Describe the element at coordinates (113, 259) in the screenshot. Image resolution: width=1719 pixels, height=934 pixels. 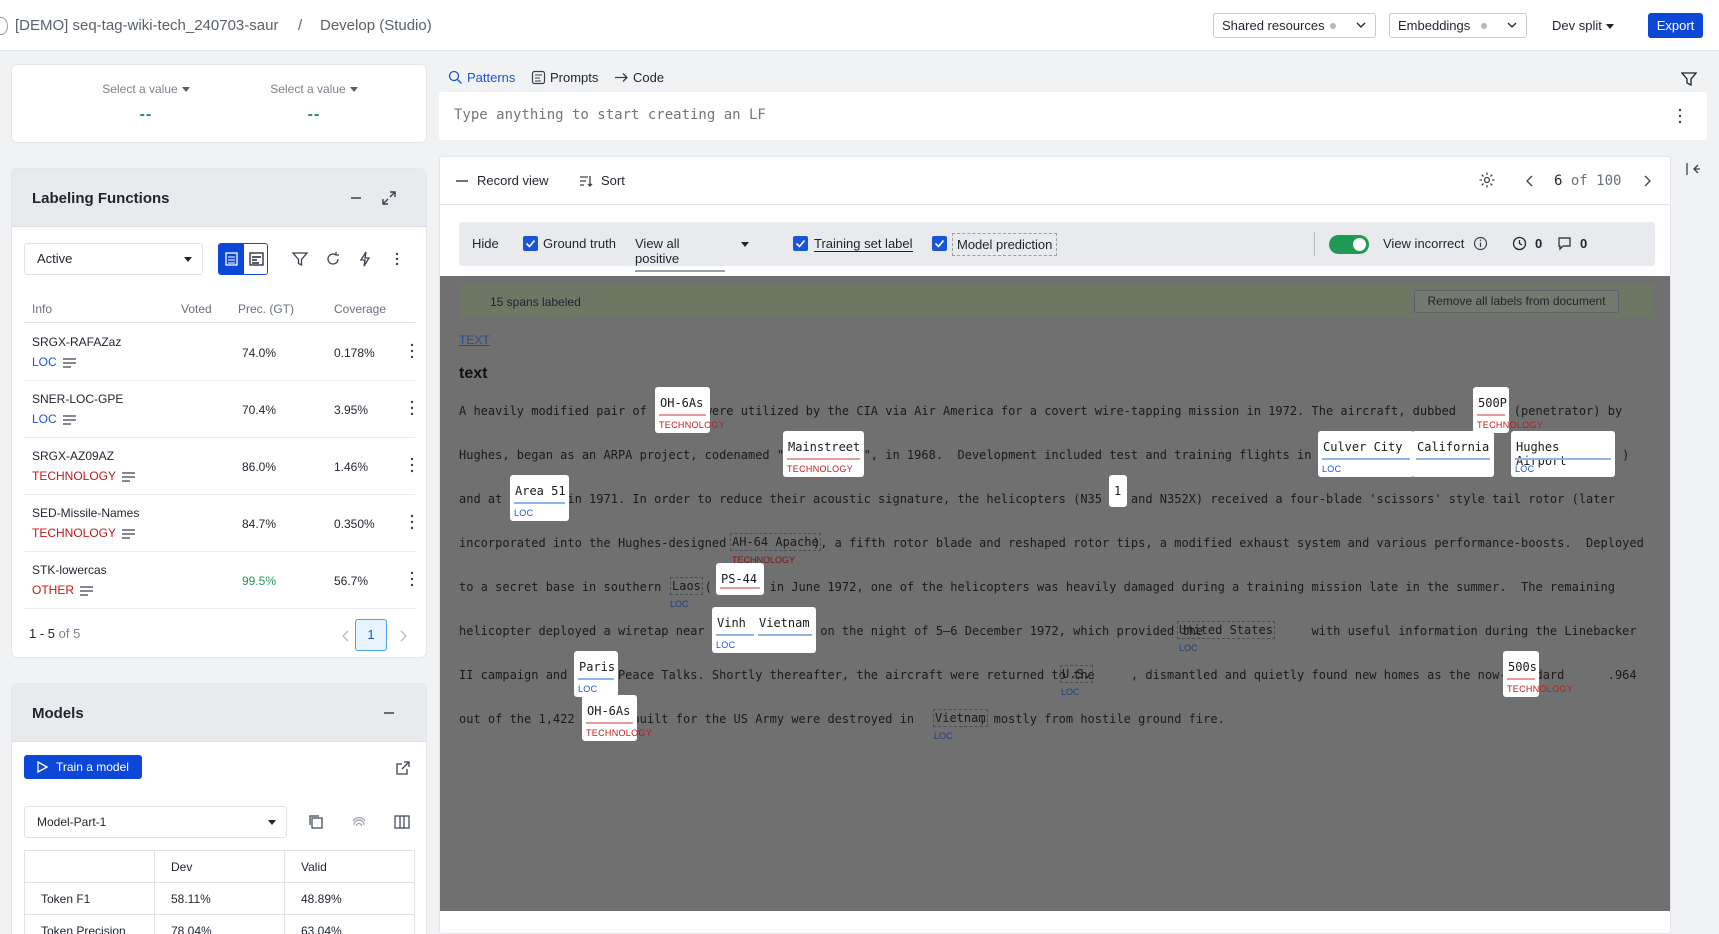
I see `lf-status-select: Active` at that location.